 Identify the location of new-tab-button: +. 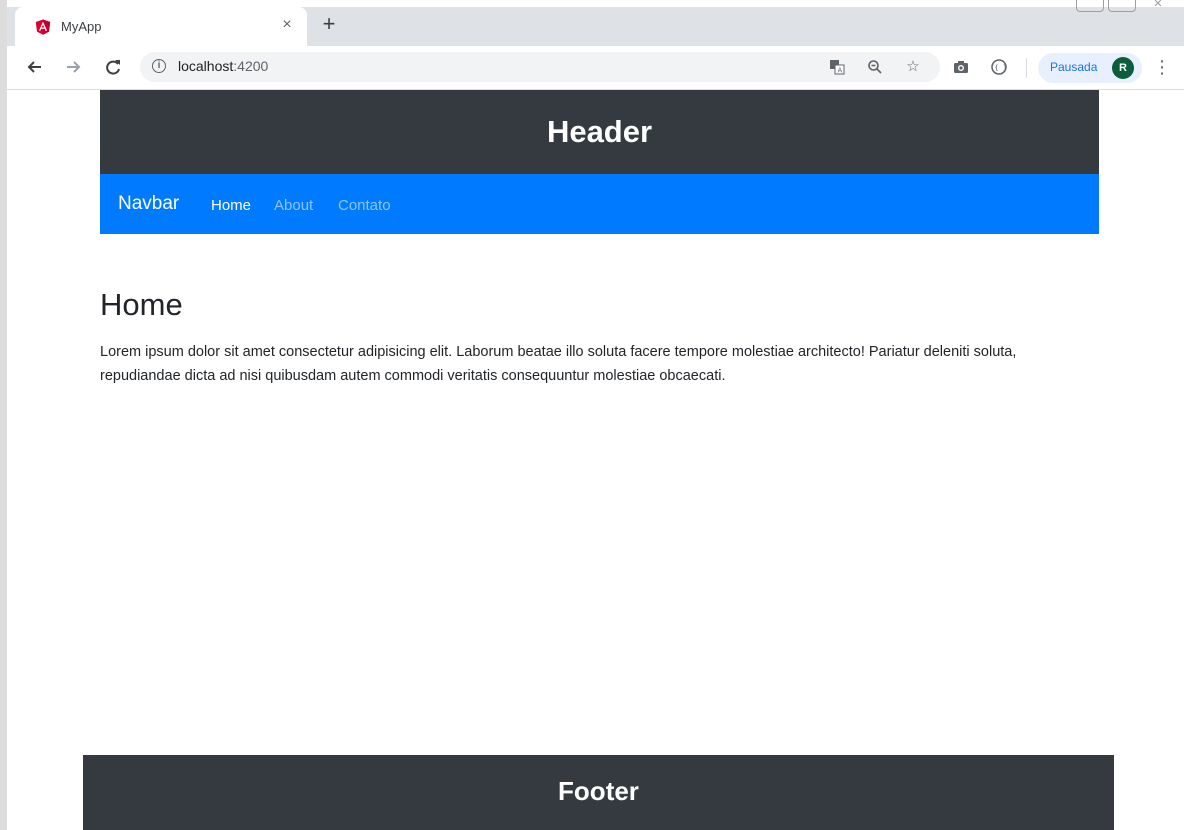
(329, 24).